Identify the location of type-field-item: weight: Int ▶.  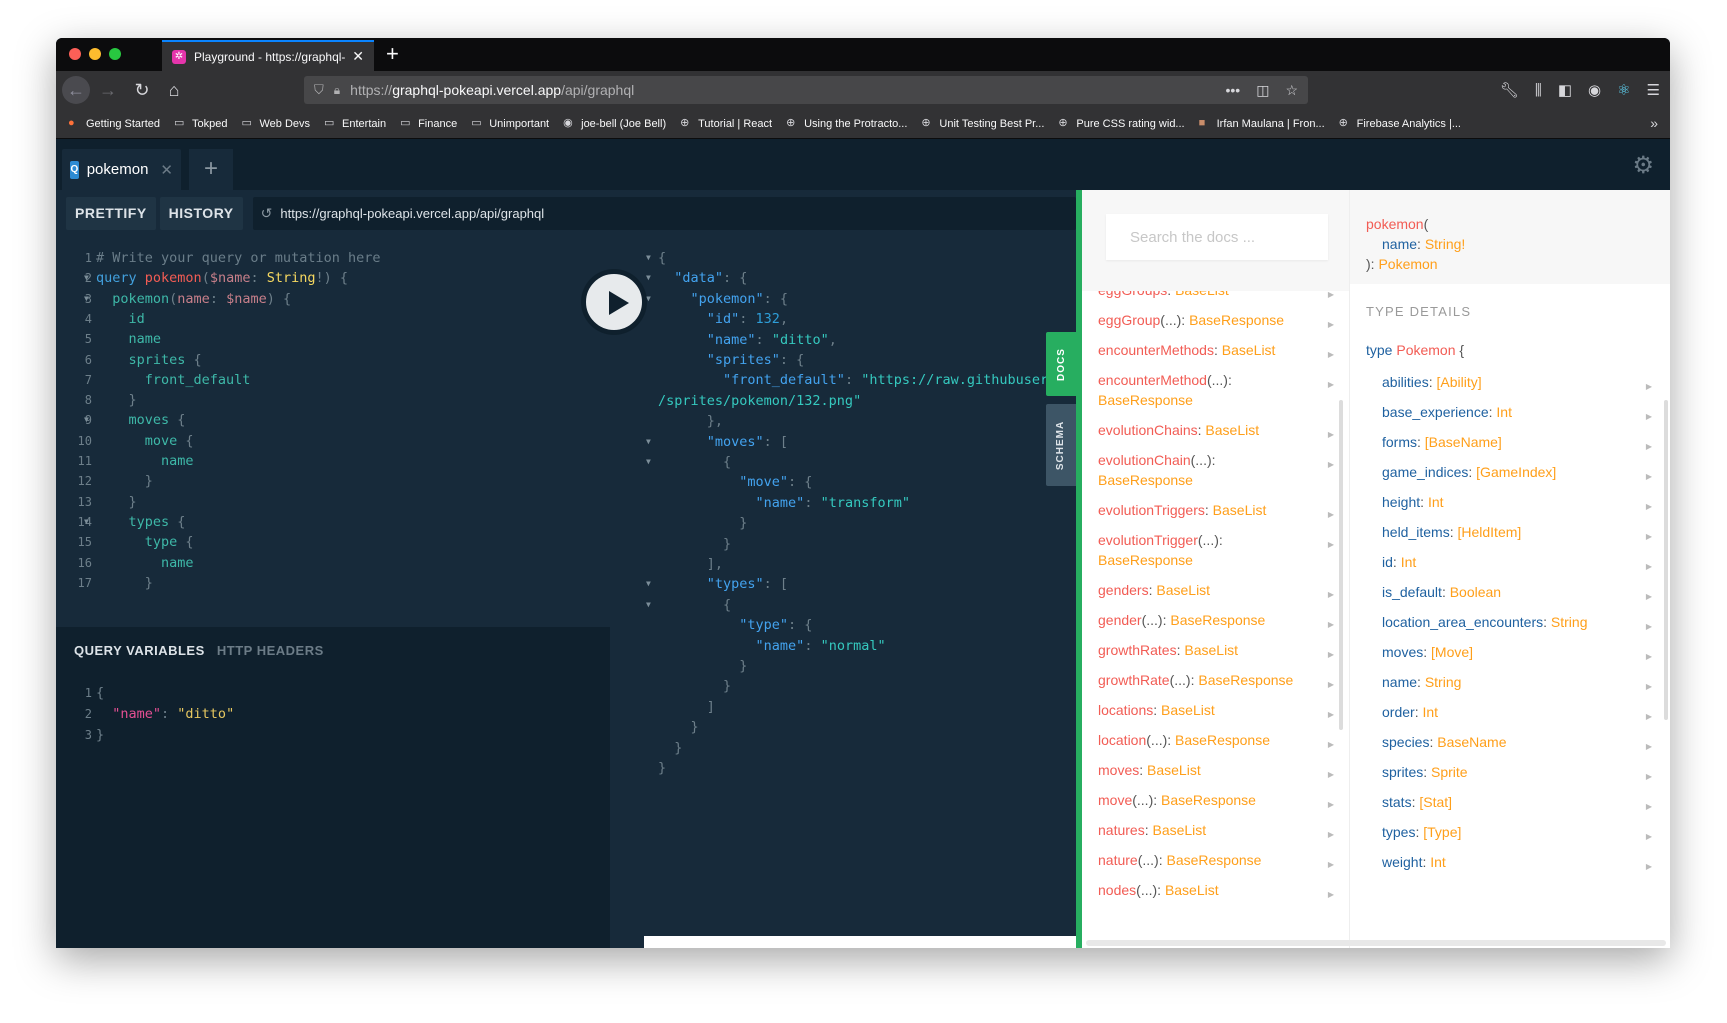
(1517, 862).